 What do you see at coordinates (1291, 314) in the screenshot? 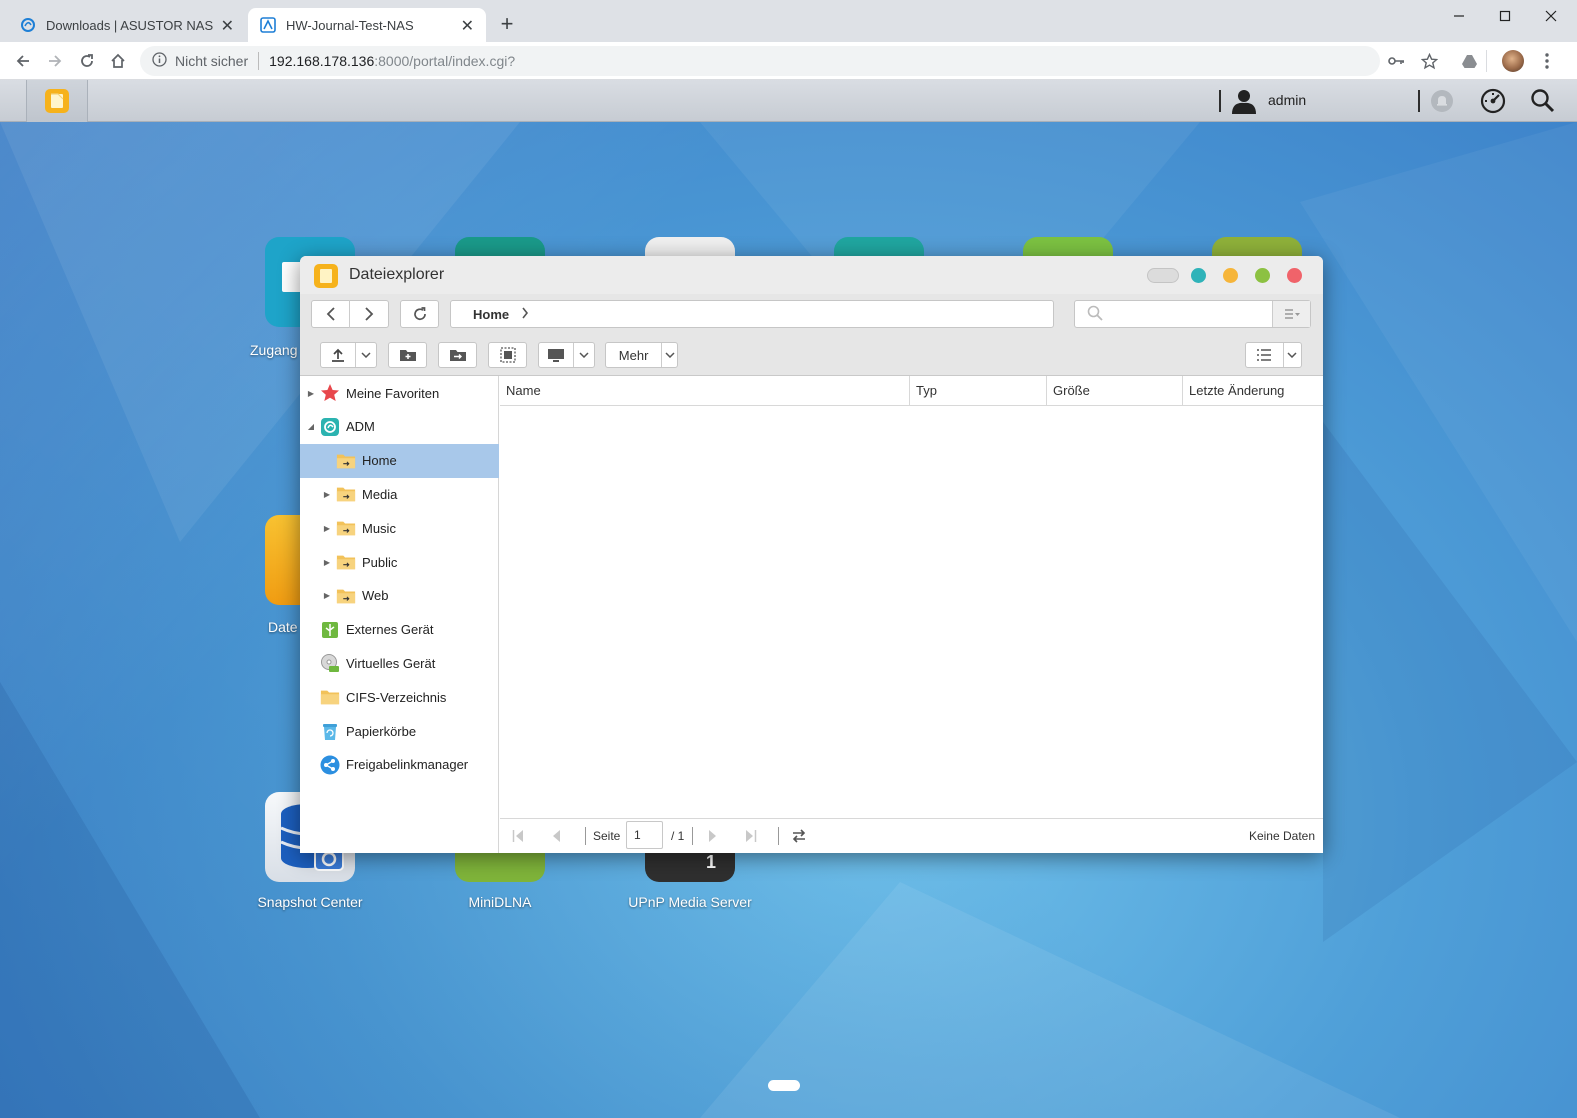
I see `advanced-search-icon` at bounding box center [1291, 314].